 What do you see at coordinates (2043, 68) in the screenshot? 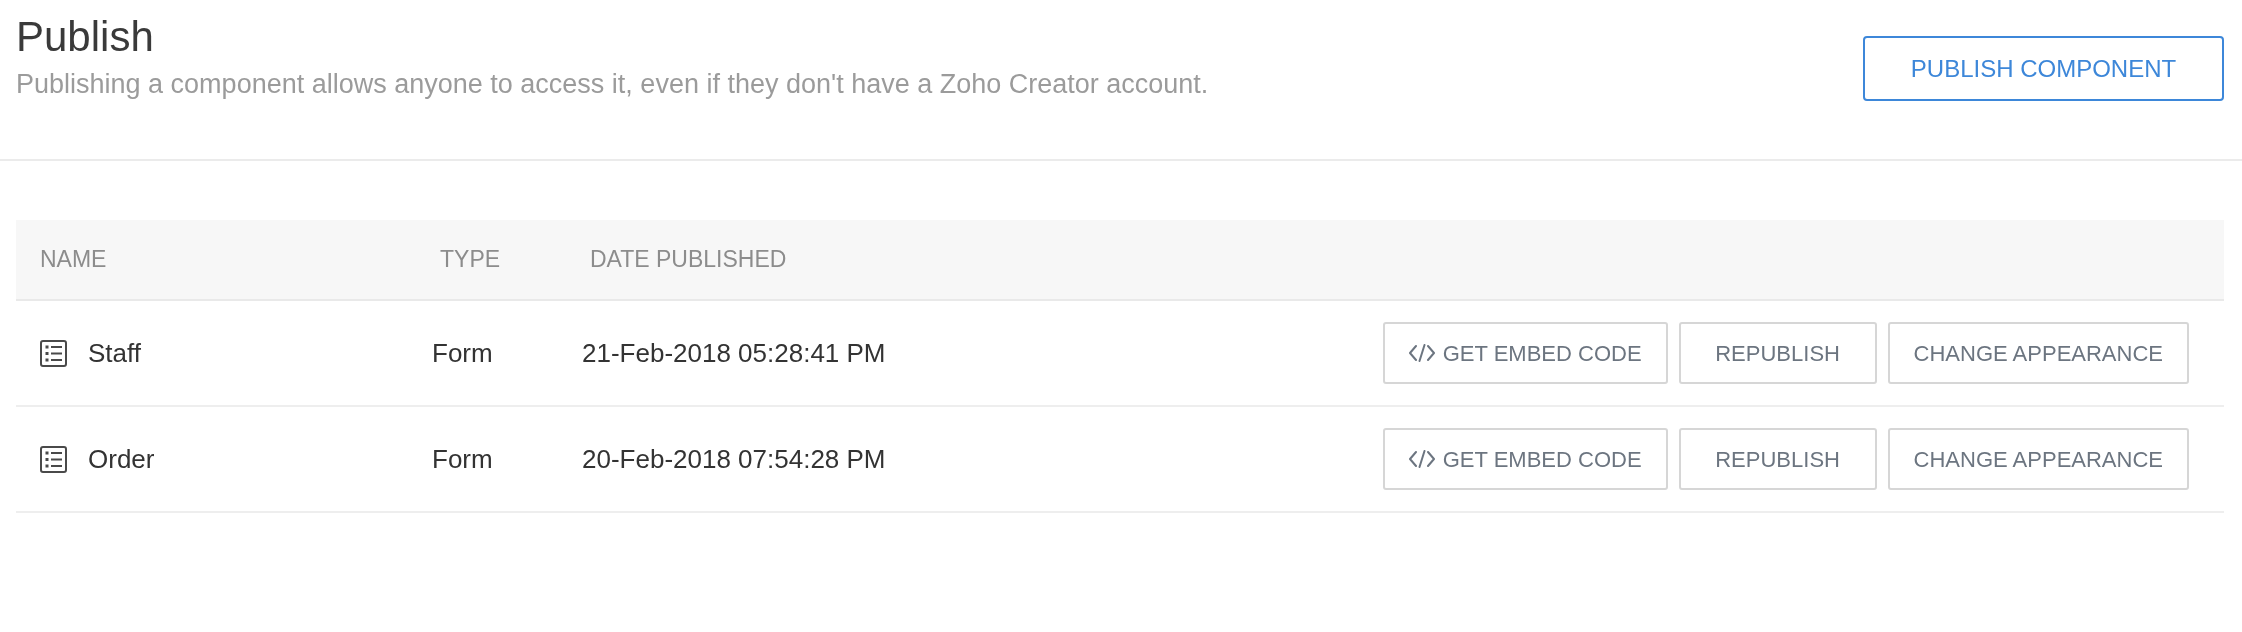
I see `publish-component-button: PUBLISH COMPONENT` at bounding box center [2043, 68].